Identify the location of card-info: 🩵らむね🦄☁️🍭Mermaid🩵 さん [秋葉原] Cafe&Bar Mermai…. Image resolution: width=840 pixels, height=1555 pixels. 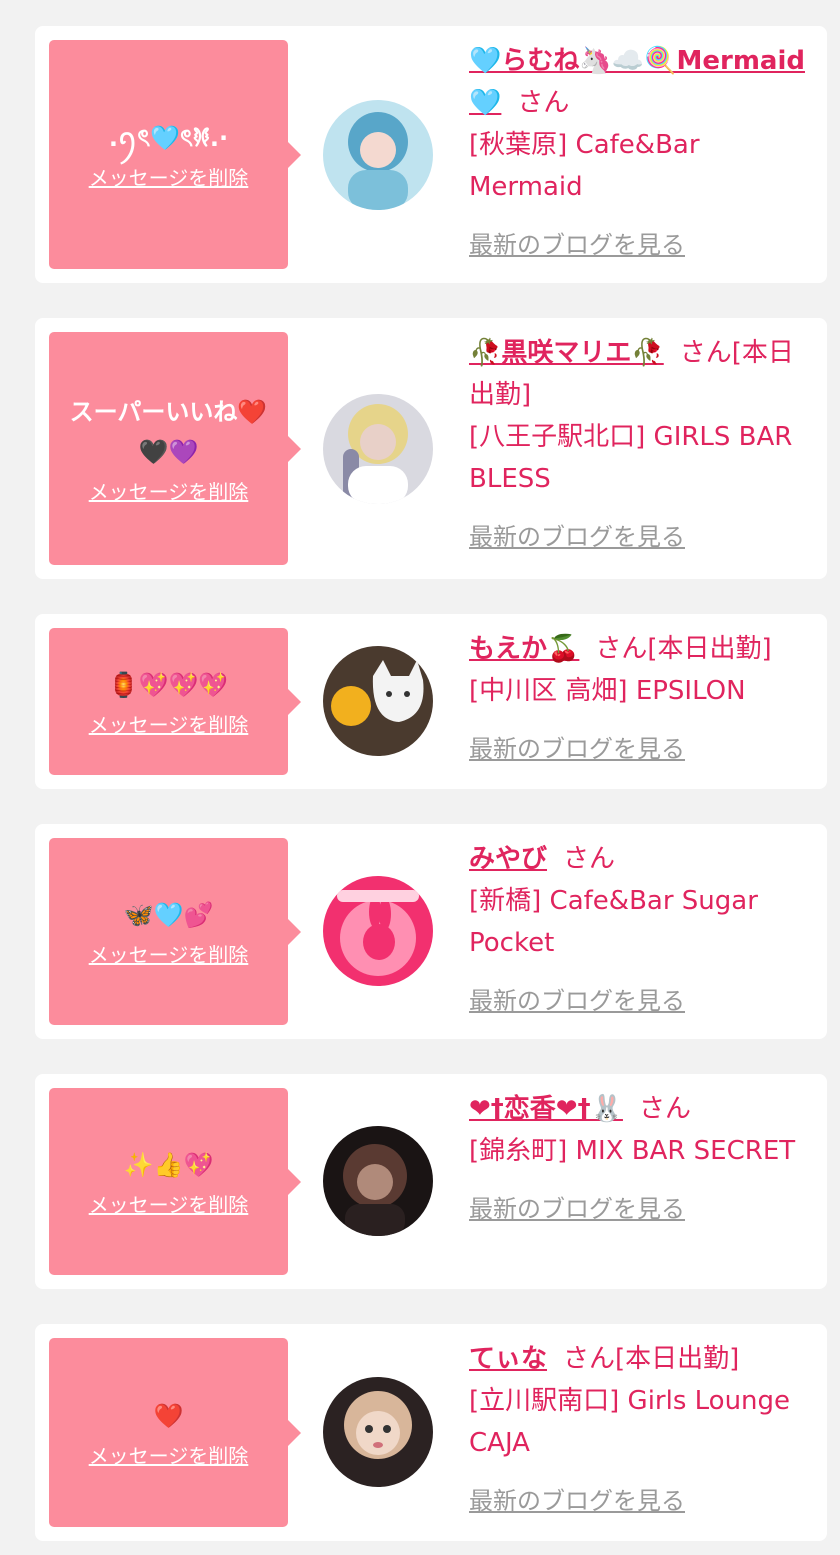
(643, 153).